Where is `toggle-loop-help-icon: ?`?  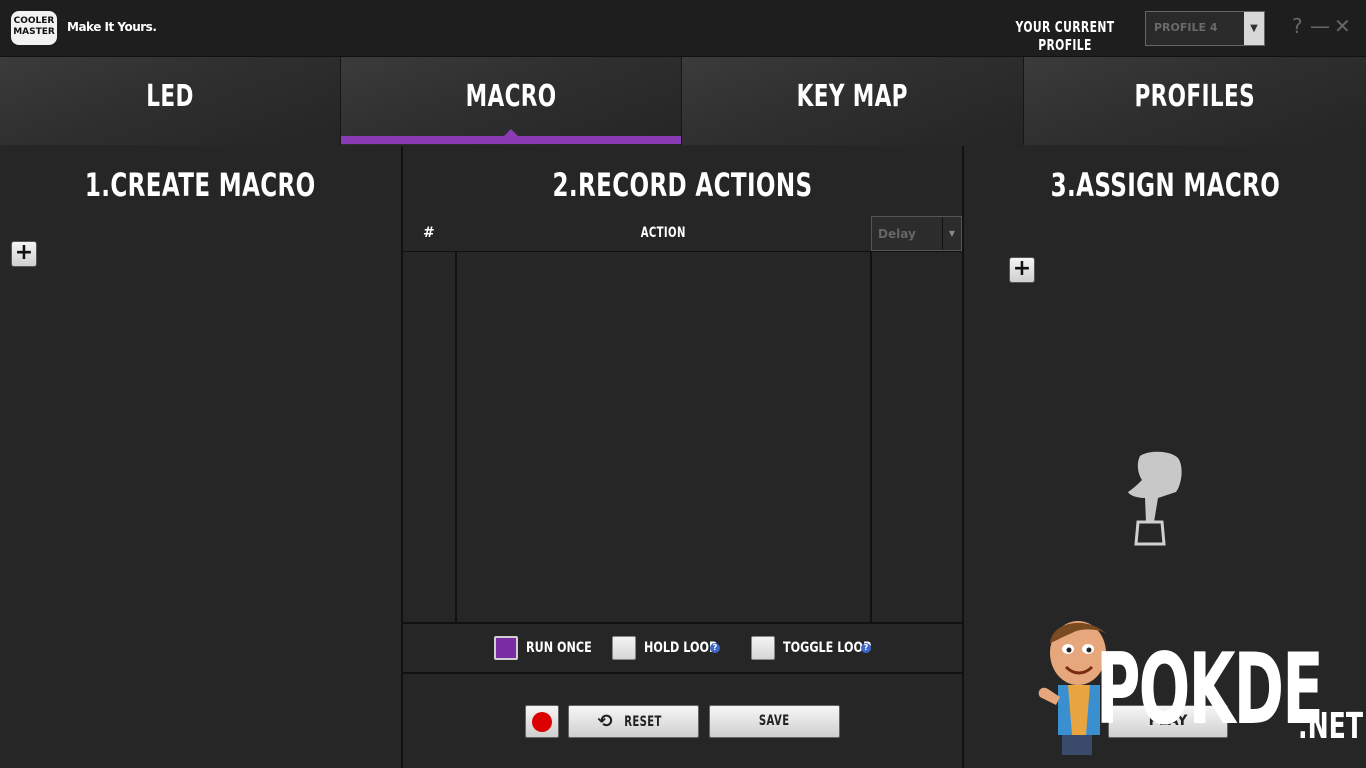 toggle-loop-help-icon: ? is located at coordinates (866, 648).